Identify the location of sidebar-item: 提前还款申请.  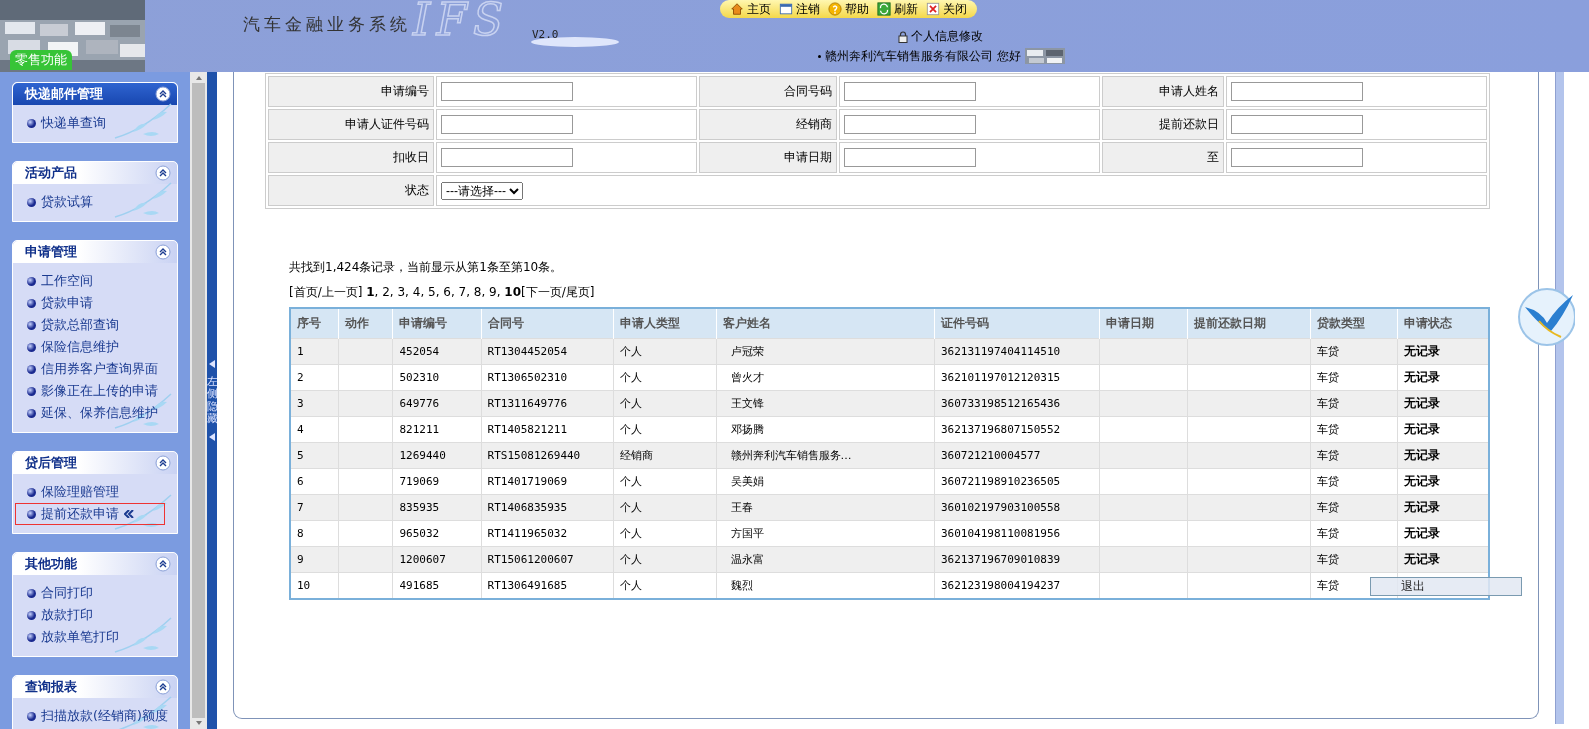
(90, 514).